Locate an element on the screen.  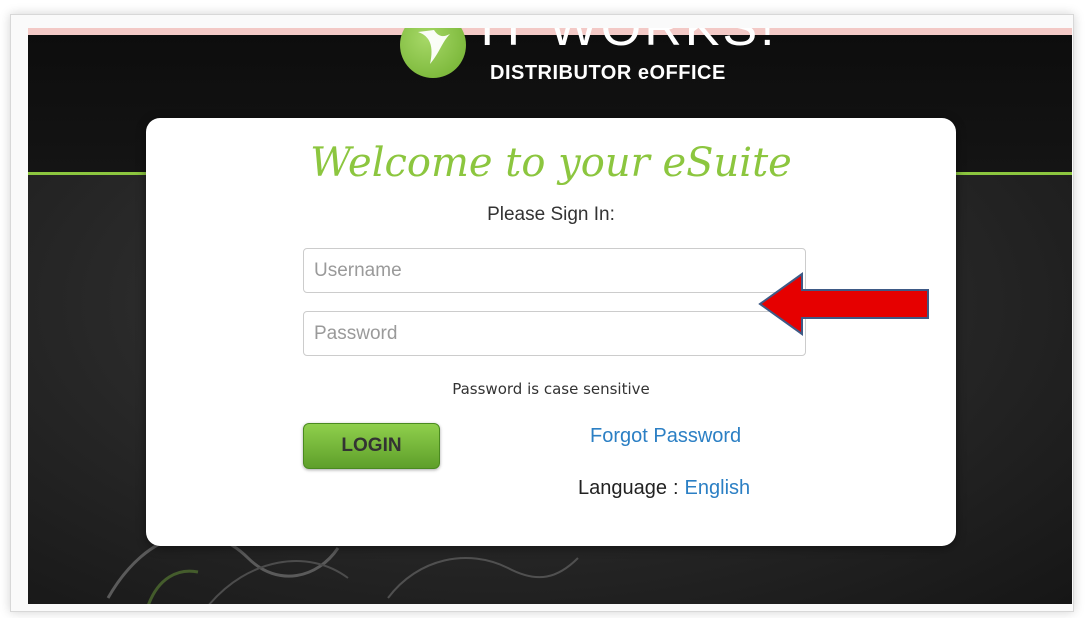
leaf-logo-icon is located at coordinates (433, 53).